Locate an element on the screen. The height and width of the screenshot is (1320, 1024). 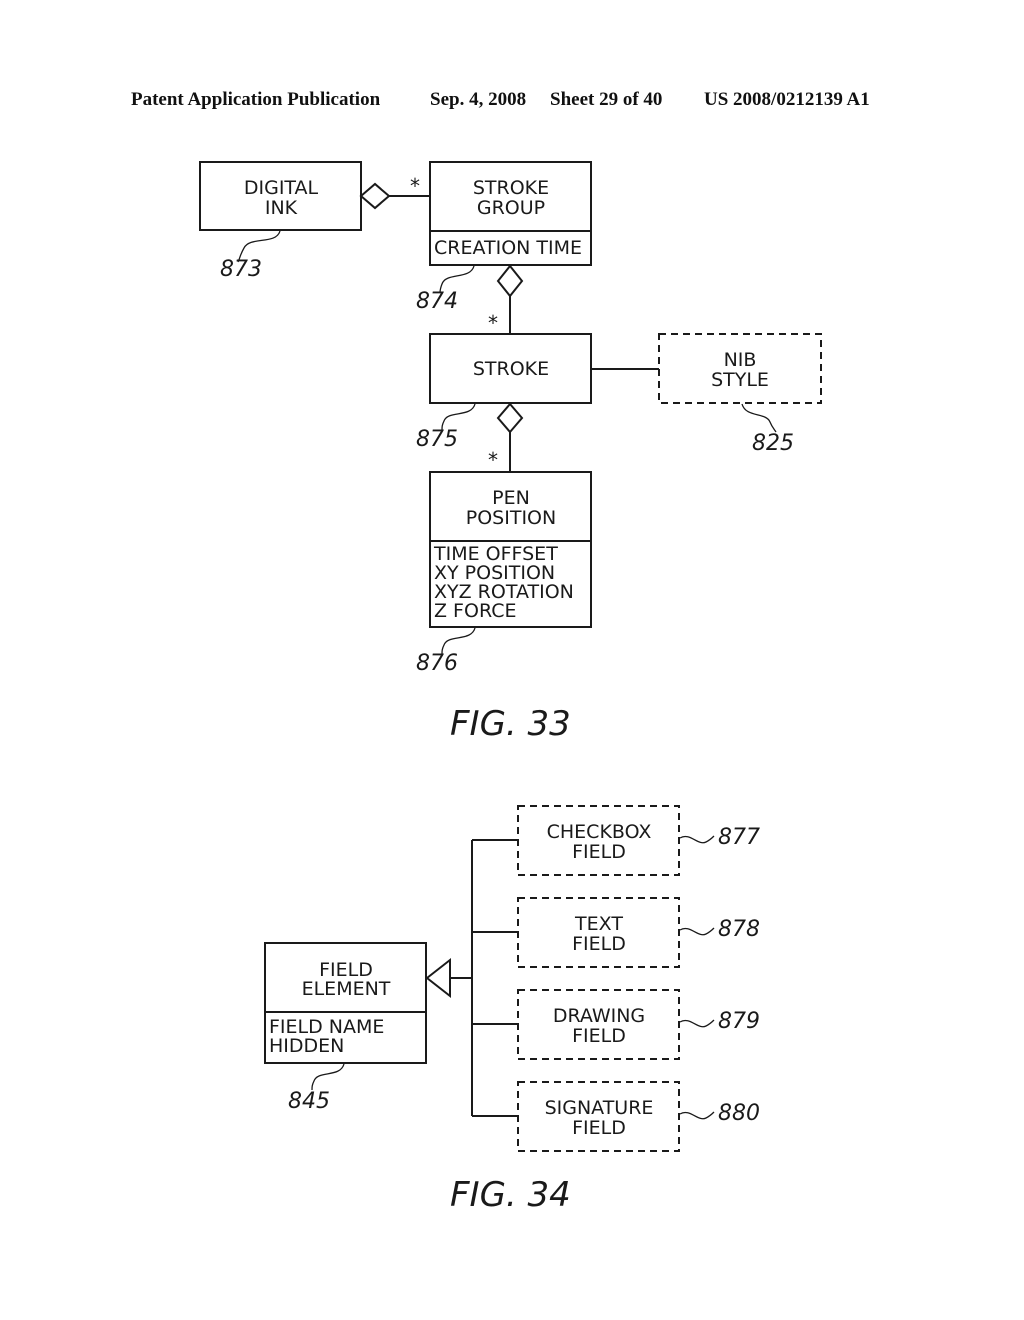
generalization-triangle-icon is located at coordinates (438, 978).